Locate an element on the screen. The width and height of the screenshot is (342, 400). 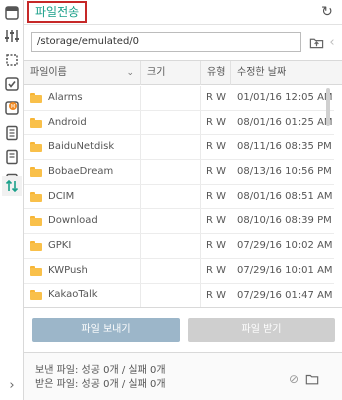
equalizer-icon is located at coordinates (12, 36).